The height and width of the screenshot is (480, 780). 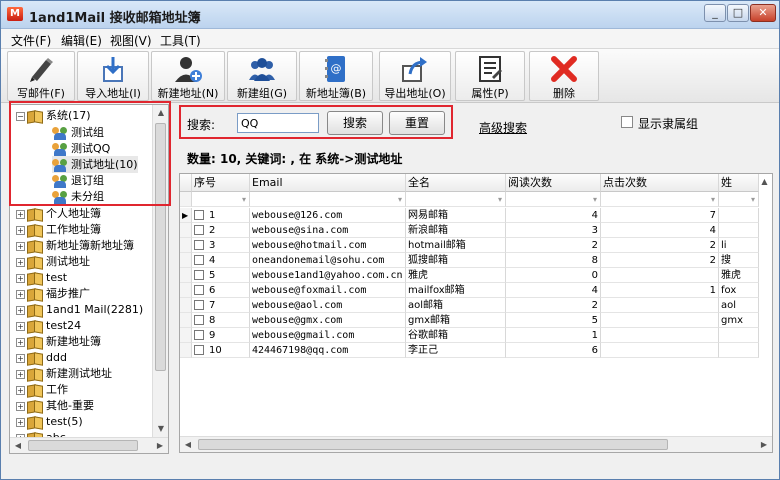 What do you see at coordinates (456, 320) in the screenshot?
I see `cell-name: gmx邮箱` at bounding box center [456, 320].